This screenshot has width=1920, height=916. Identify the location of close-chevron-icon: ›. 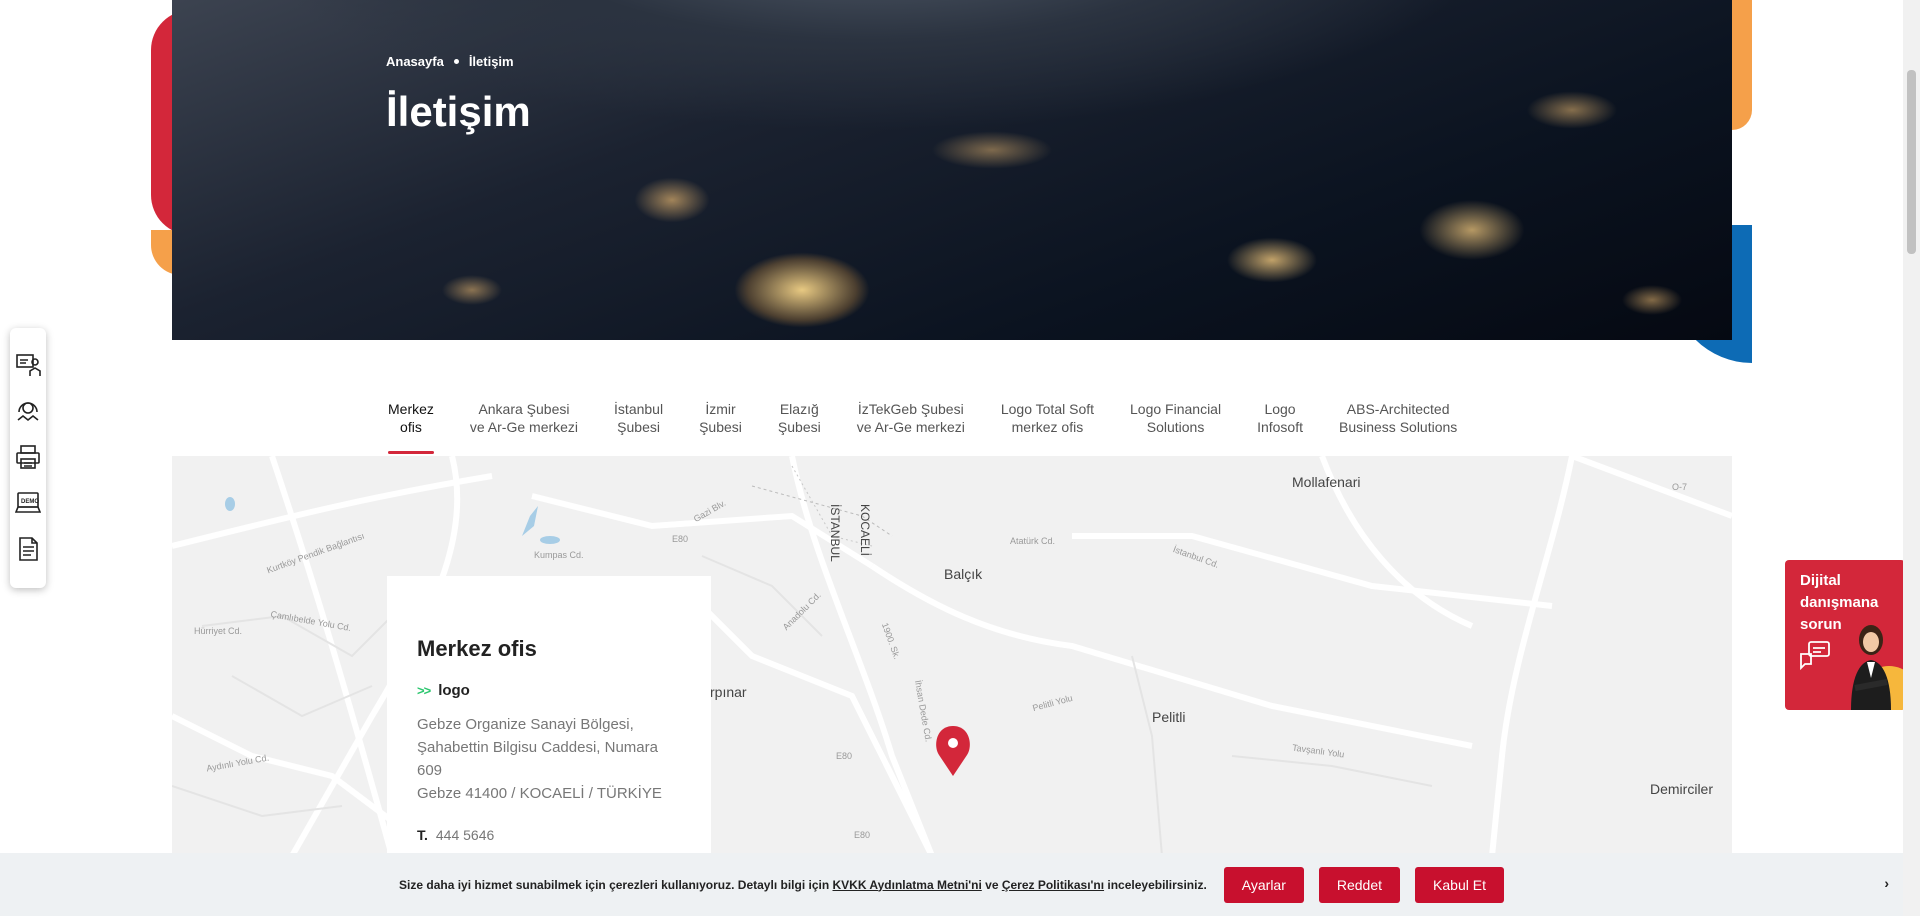
(1886, 883).